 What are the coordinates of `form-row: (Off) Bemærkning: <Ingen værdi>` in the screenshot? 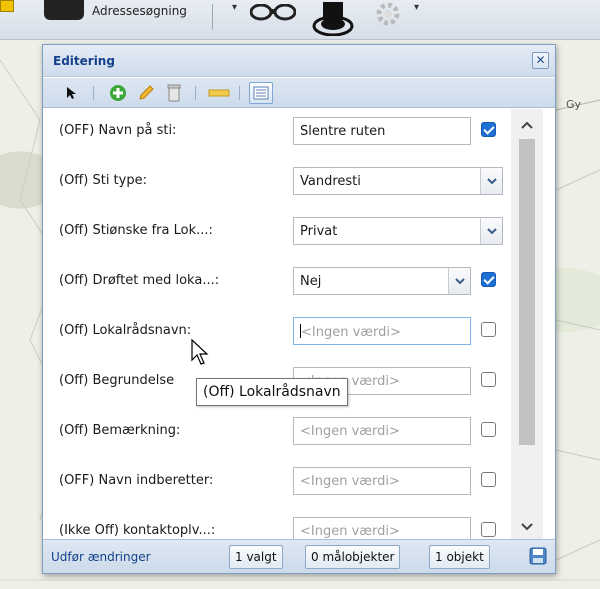 It's located at (278, 434).